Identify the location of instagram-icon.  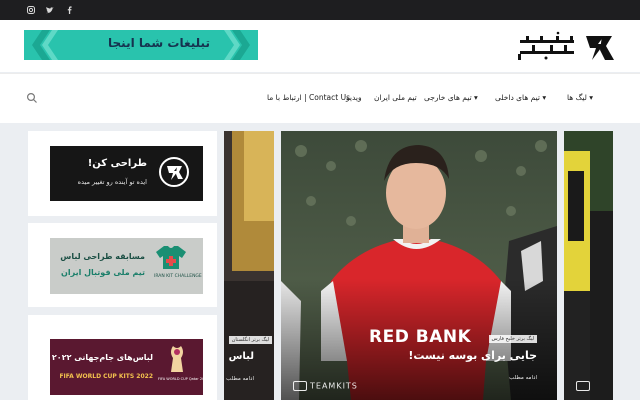
(31, 10).